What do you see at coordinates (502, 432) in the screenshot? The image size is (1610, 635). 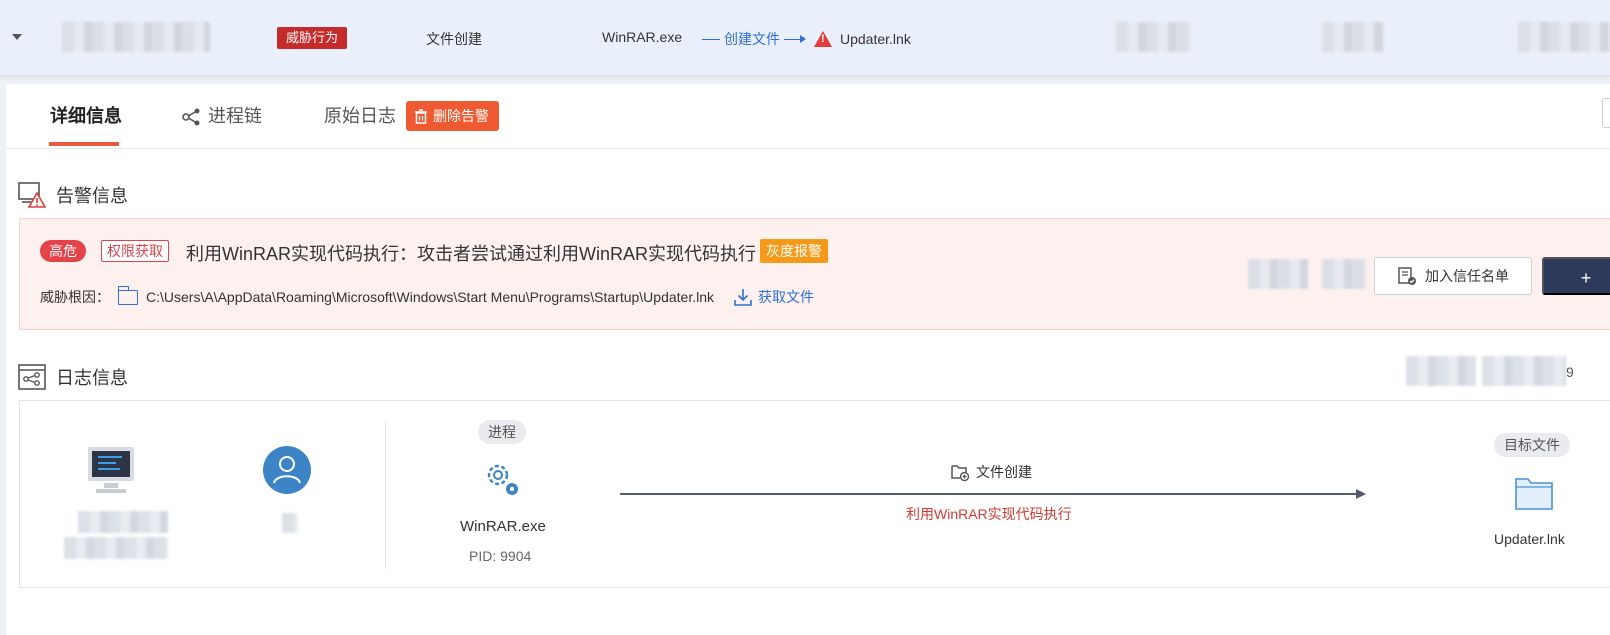 I see `process-pill: 进程` at bounding box center [502, 432].